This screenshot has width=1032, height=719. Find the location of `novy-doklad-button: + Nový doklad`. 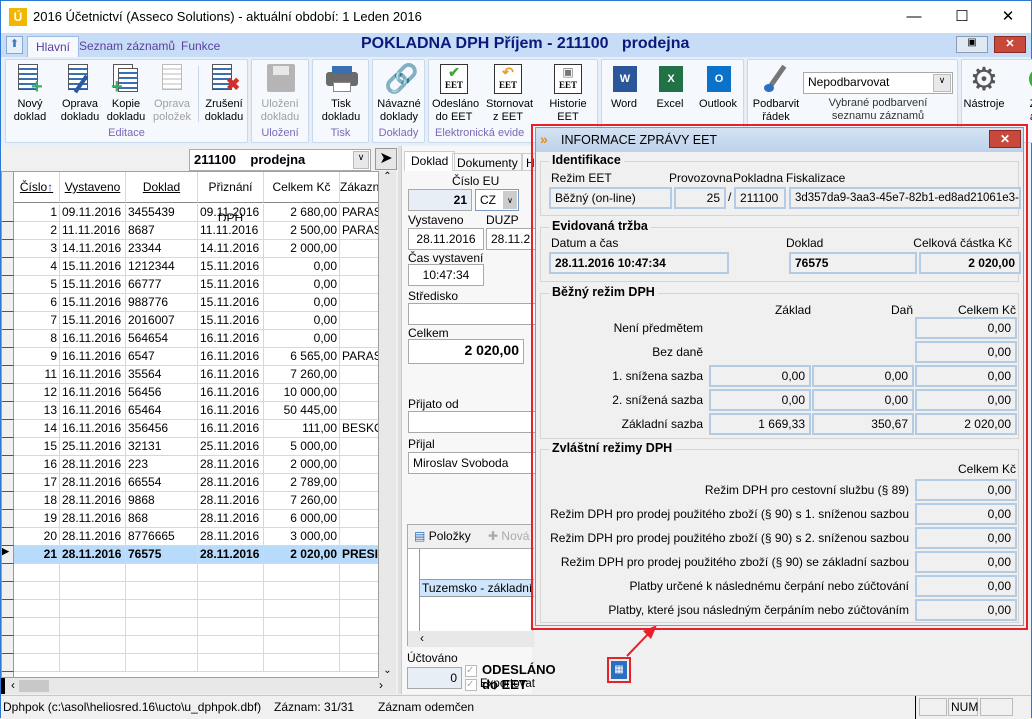

novy-doklad-button: + Nový doklad is located at coordinates (30, 94).